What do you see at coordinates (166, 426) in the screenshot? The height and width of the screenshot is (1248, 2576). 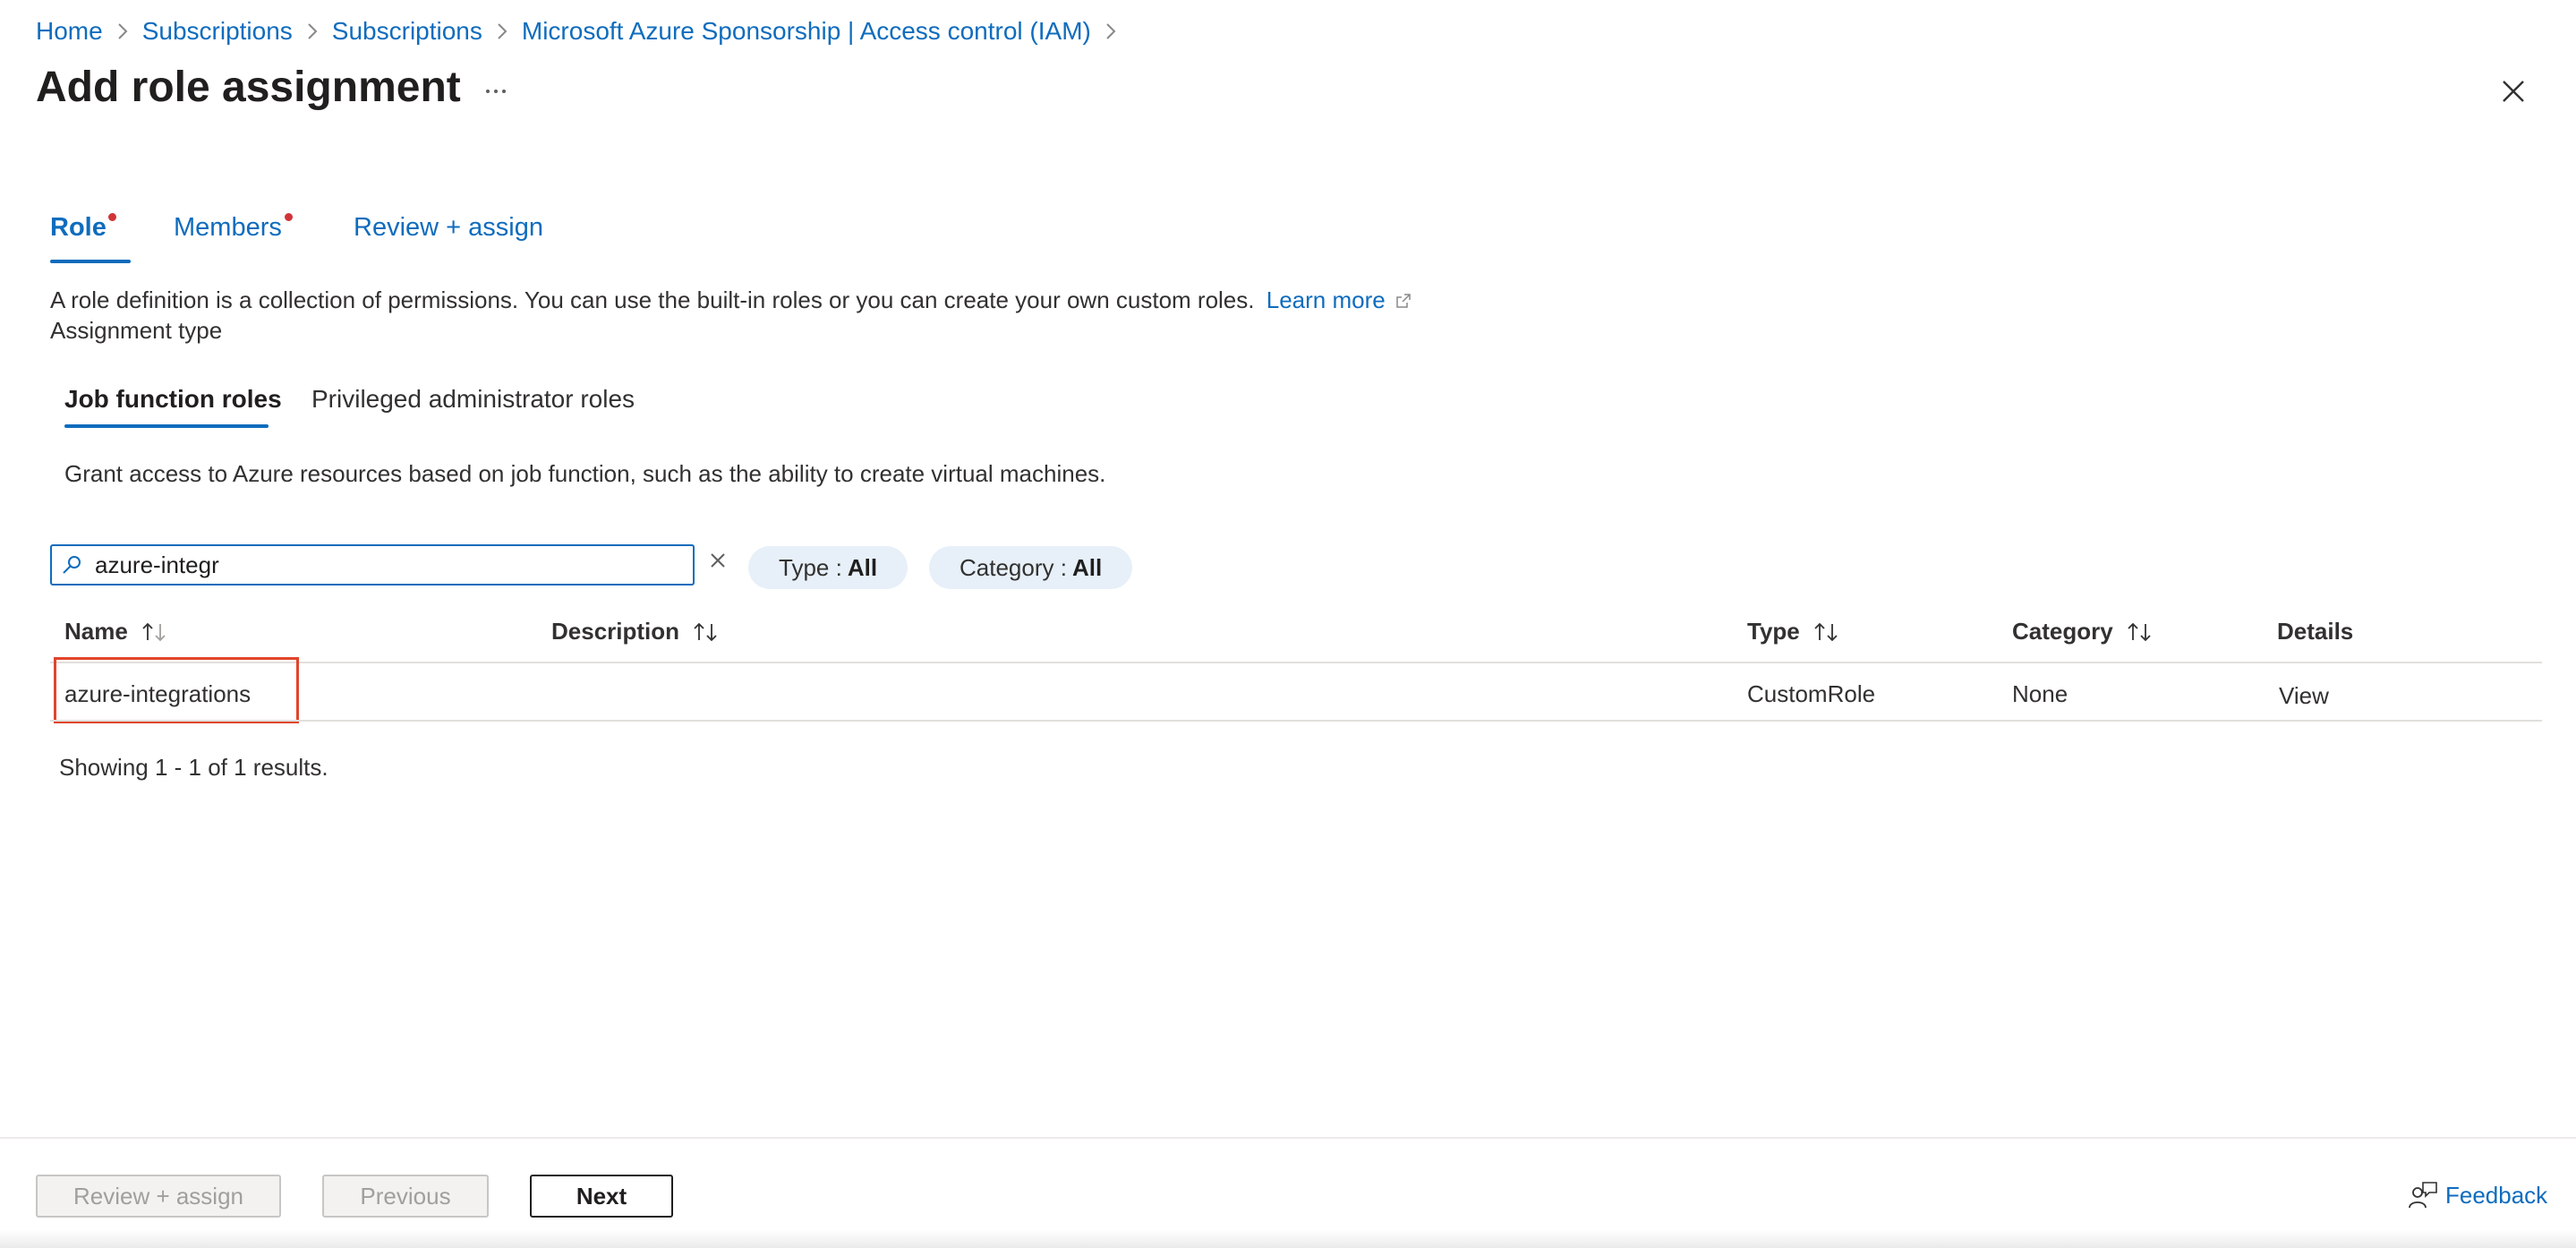 I see `subtab-active-indicator` at bounding box center [166, 426].